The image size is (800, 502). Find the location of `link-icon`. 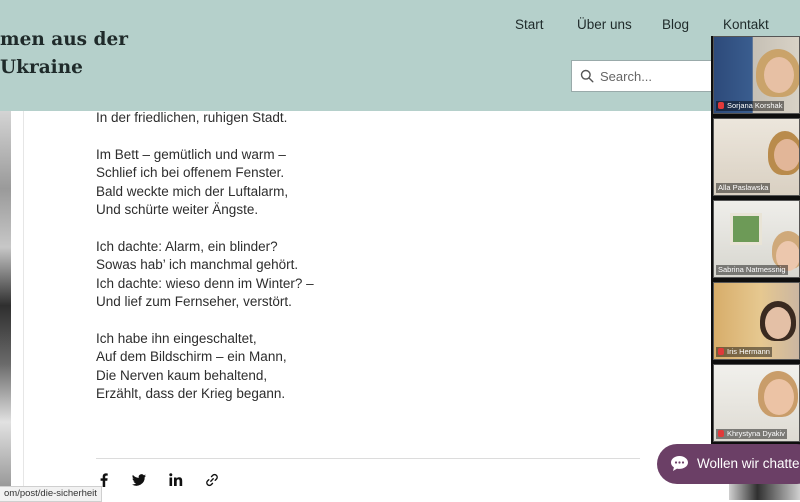

link-icon is located at coordinates (212, 480).